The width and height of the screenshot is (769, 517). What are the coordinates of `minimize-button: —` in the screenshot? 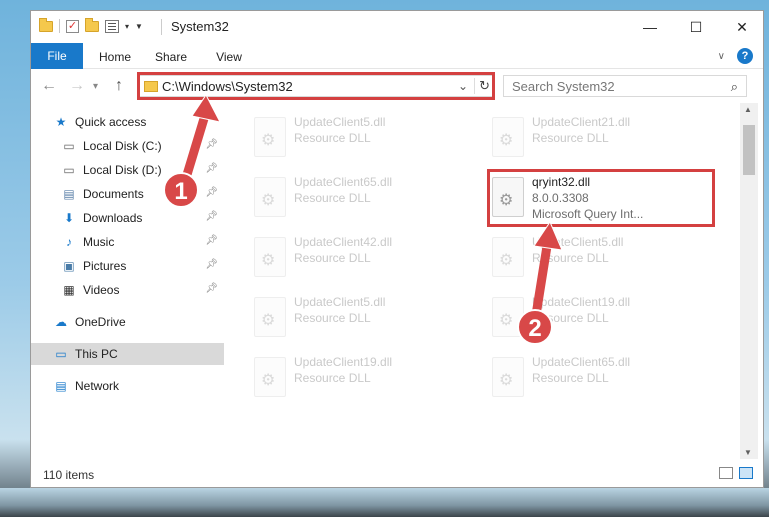 It's located at (650, 27).